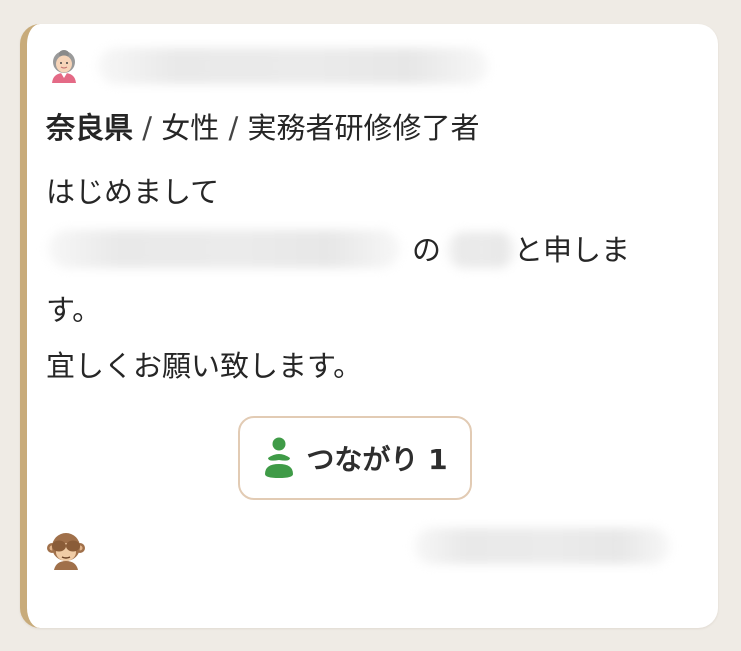 Image resolution: width=741 pixels, height=651 pixels. What do you see at coordinates (224, 249) in the screenshot?
I see `redacted-company-name` at bounding box center [224, 249].